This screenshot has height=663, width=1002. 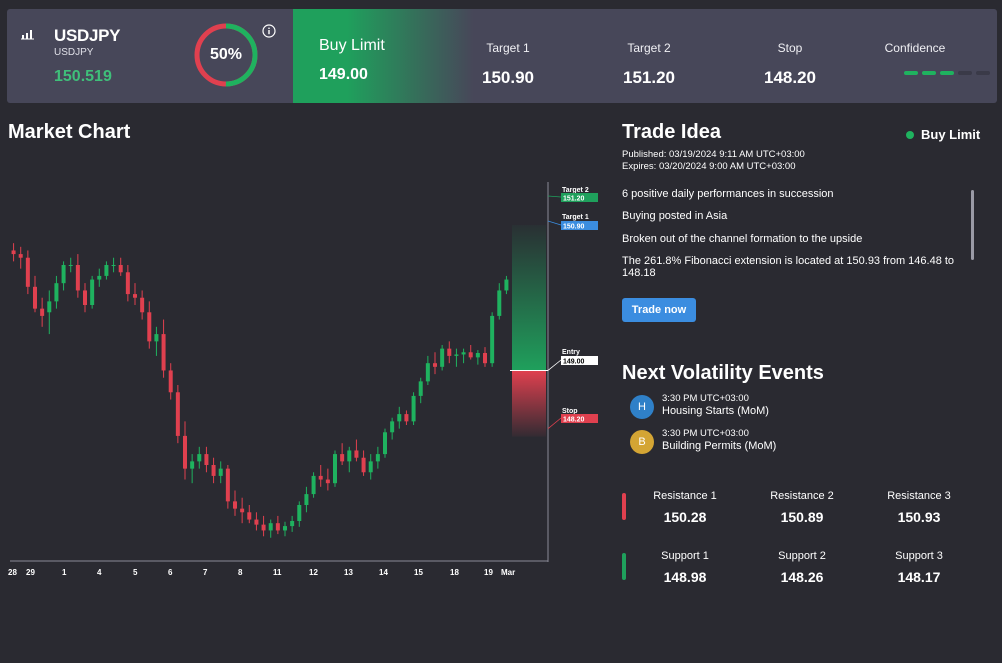 What do you see at coordinates (919, 577) in the screenshot?
I see `level-value: 148.17` at bounding box center [919, 577].